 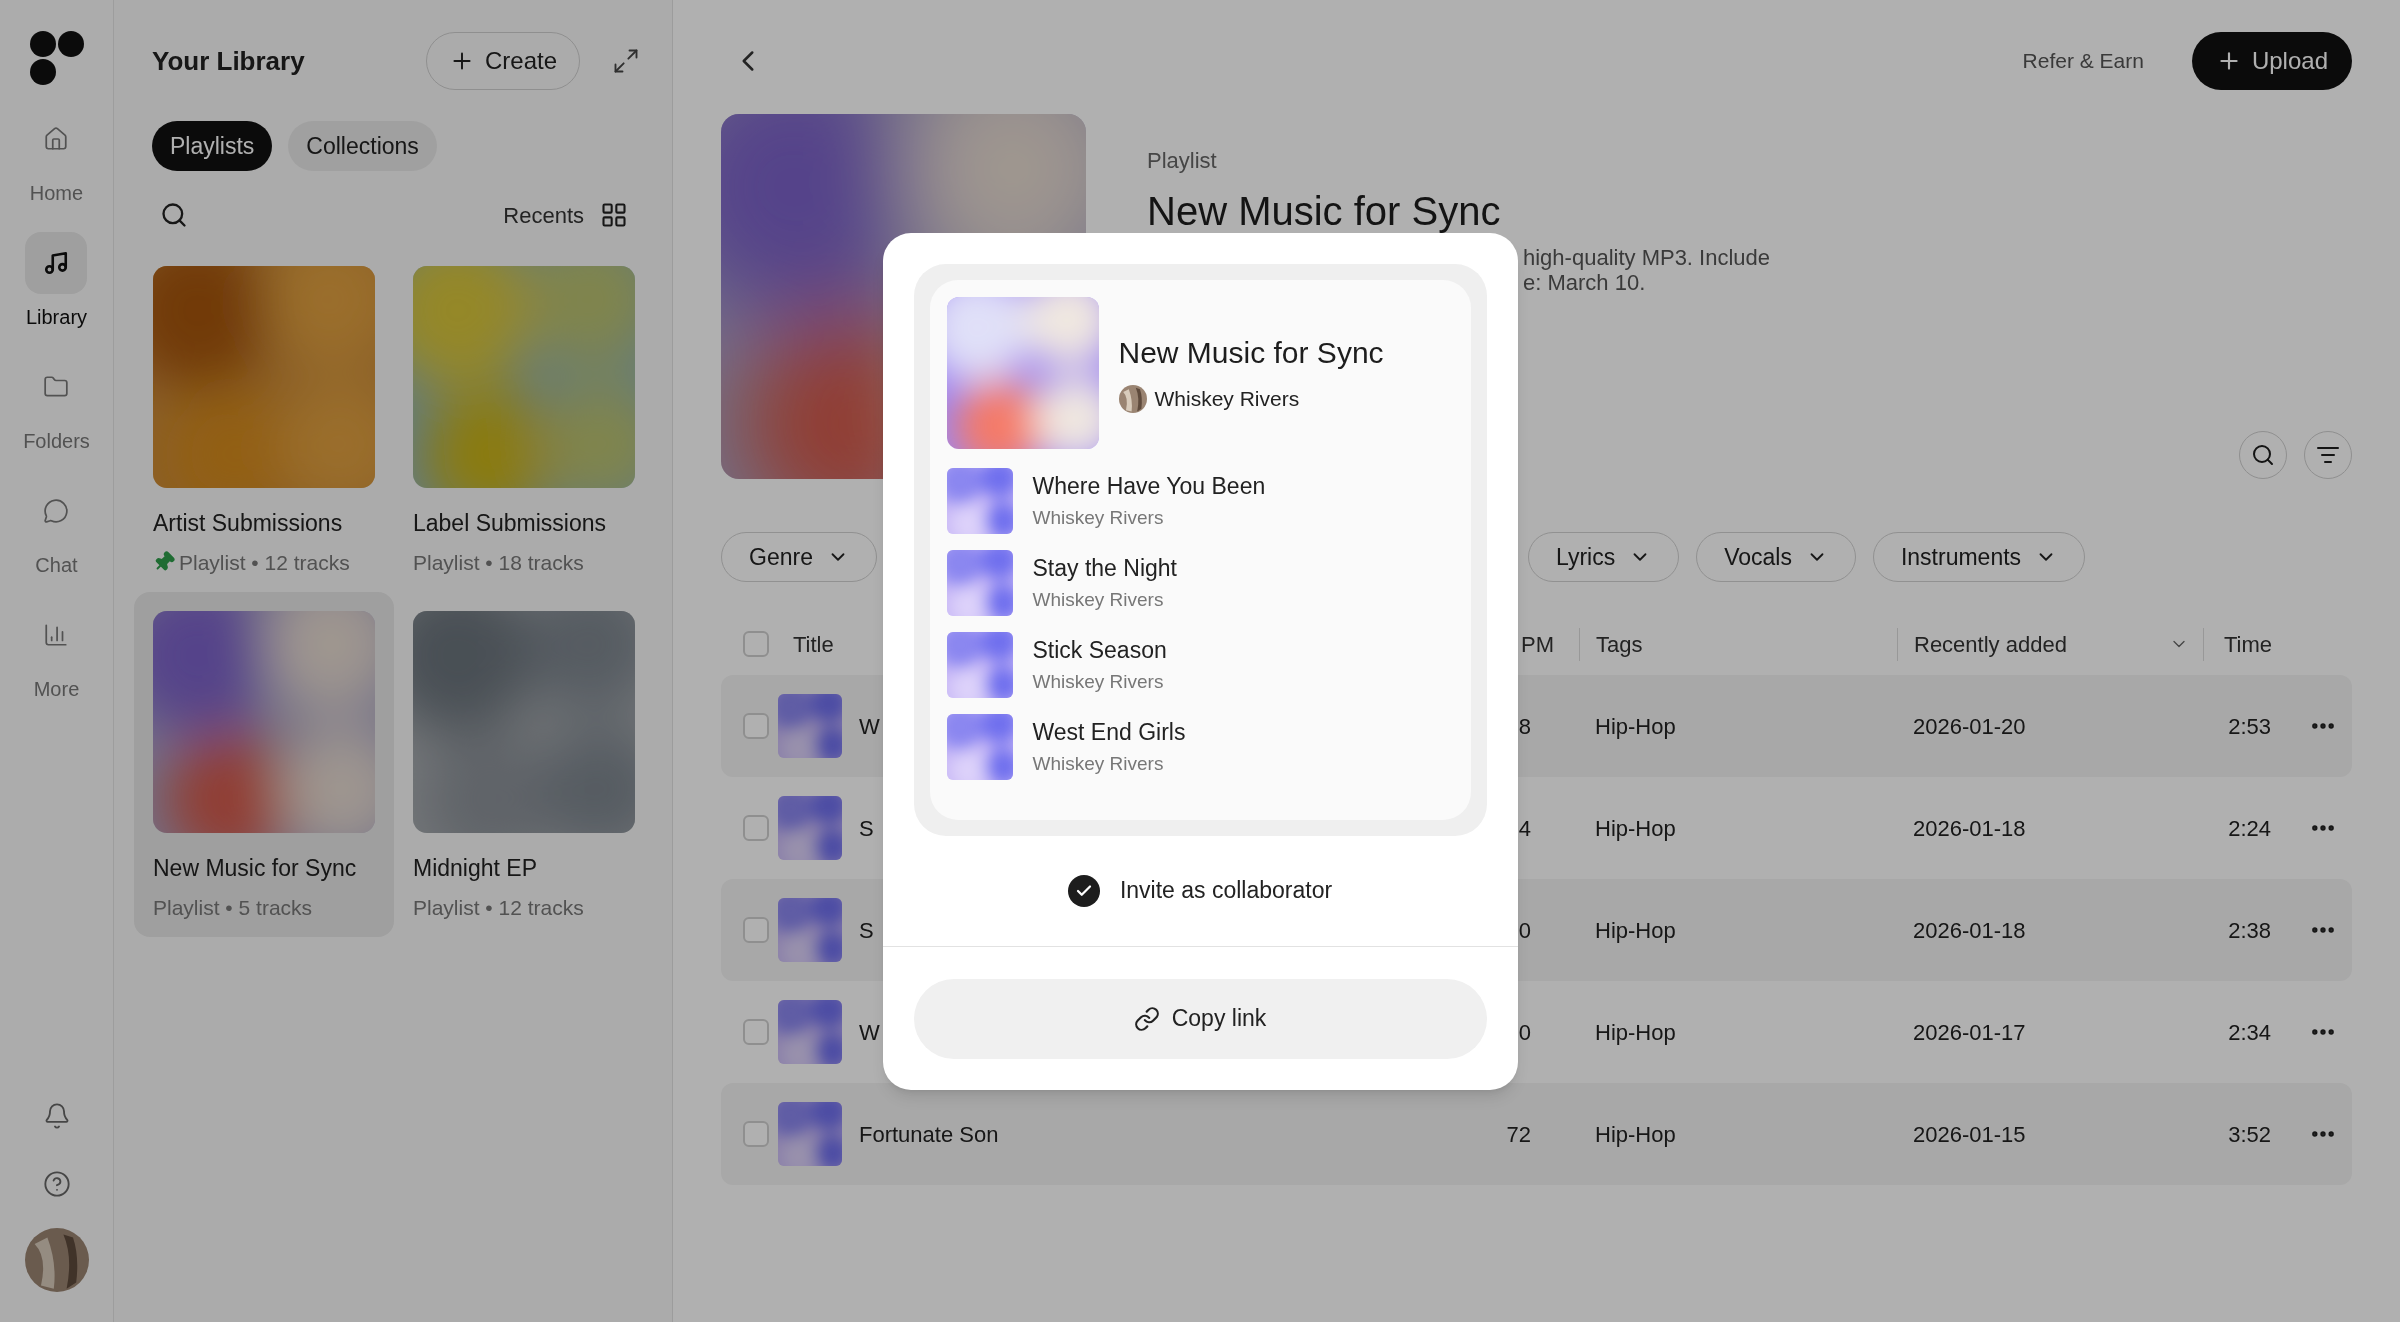 What do you see at coordinates (2249, 828) in the screenshot?
I see `track-duration: 2:24` at bounding box center [2249, 828].